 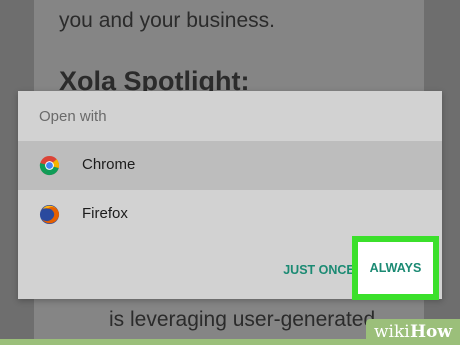 I want to click on always-button: ALWAYS, so click(x=395, y=268).